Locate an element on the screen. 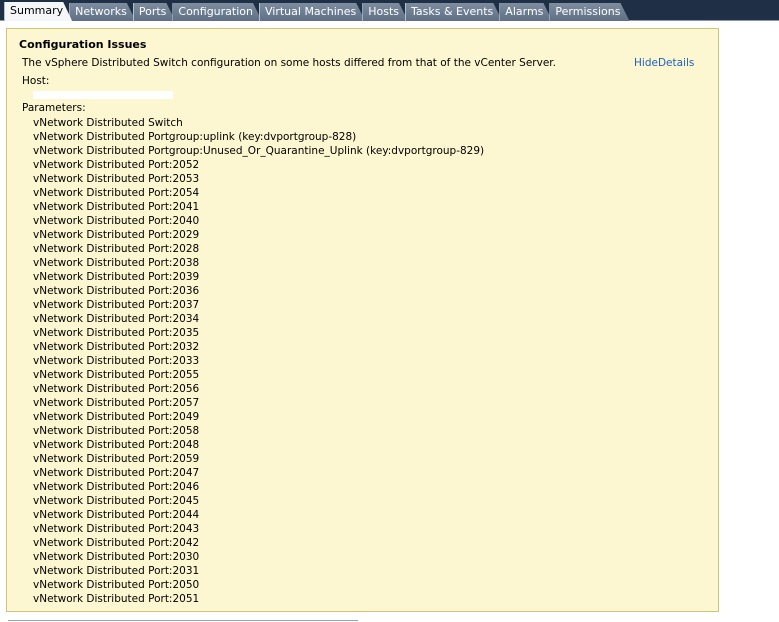 Image resolution: width=779 pixels, height=622 pixels. tab-alarms: Alarms is located at coordinates (525, 12).